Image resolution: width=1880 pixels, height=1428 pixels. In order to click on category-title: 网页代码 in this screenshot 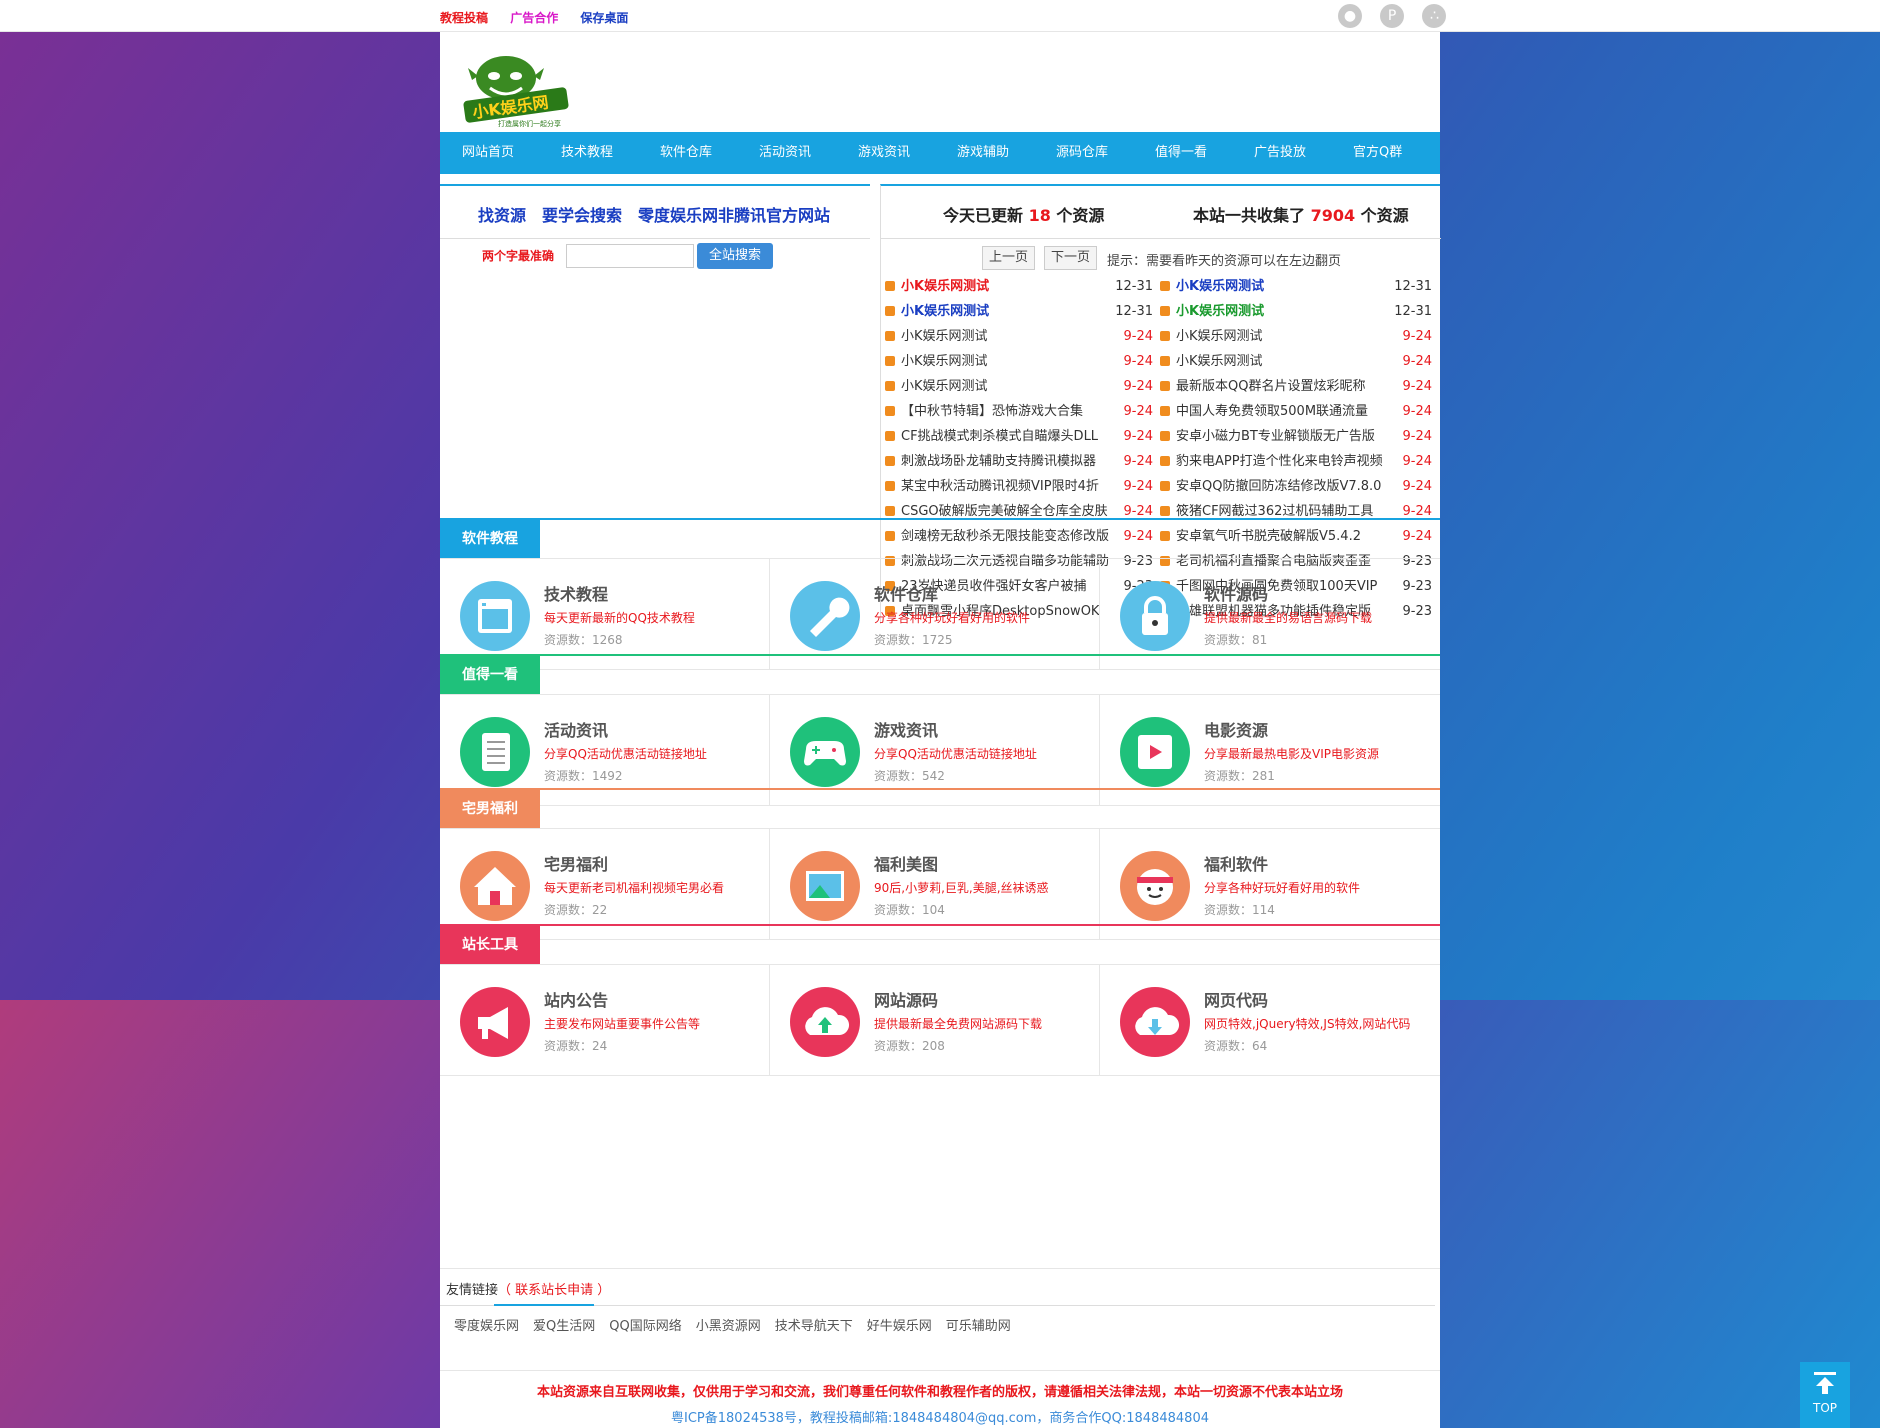, I will do `click(1236, 999)`.